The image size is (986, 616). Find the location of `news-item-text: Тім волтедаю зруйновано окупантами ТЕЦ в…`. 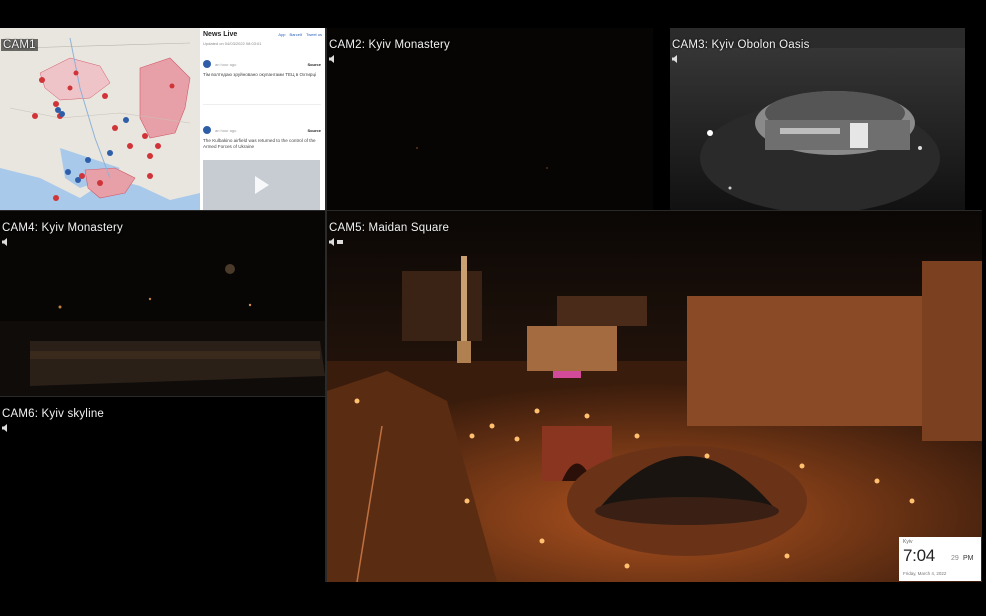

news-item-text: Тім волтедаю зруйновано окупантами ТЕЦ в… is located at coordinates (260, 74).